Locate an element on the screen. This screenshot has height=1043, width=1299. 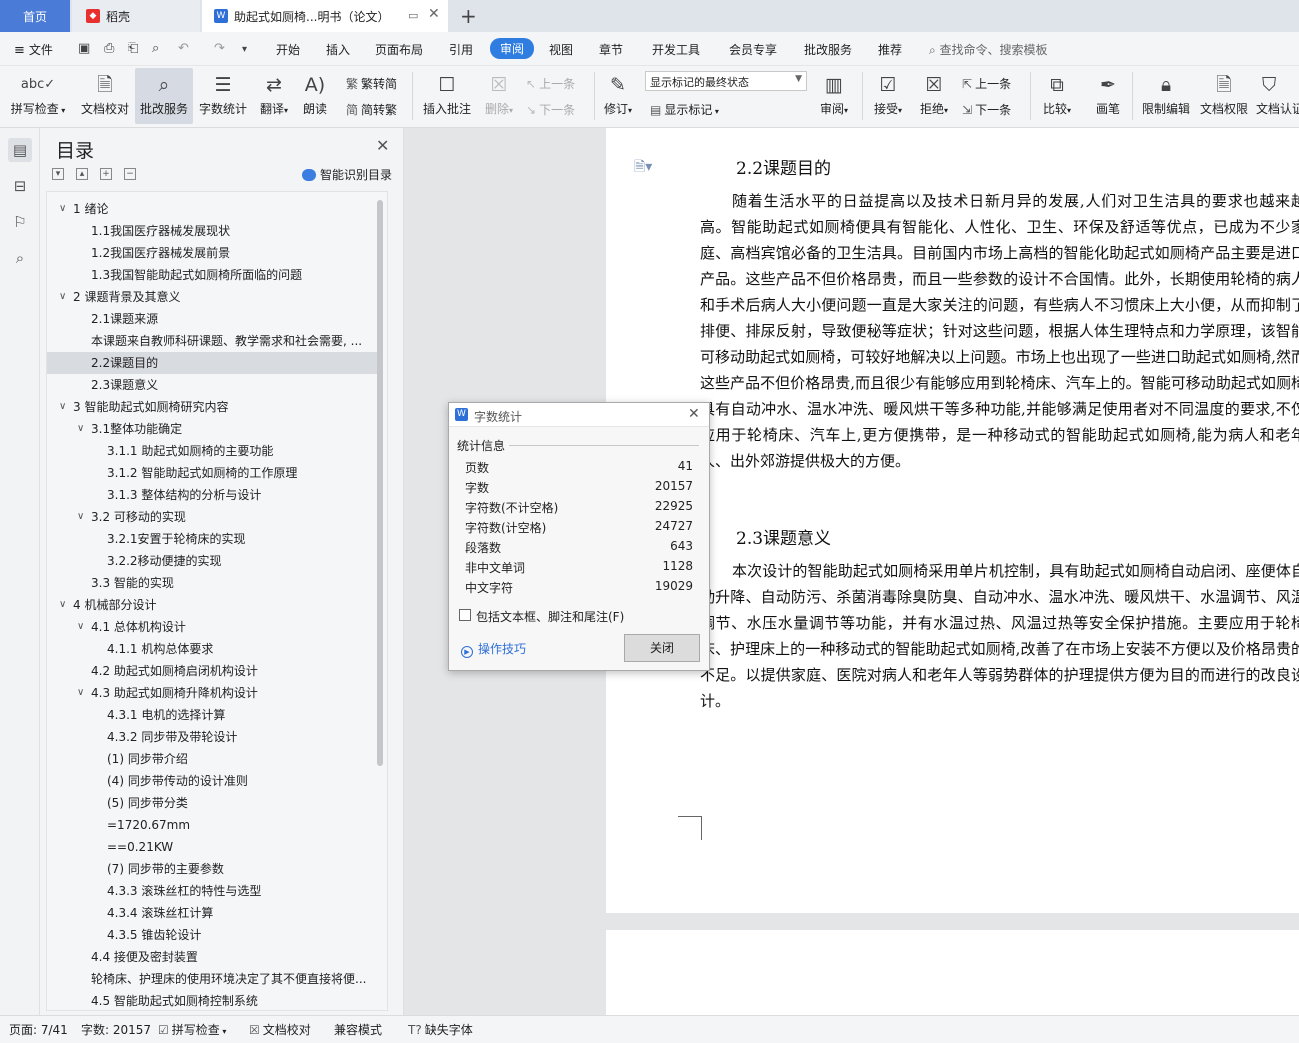
toc-panel-icon: ▤ is located at coordinates (20, 150).